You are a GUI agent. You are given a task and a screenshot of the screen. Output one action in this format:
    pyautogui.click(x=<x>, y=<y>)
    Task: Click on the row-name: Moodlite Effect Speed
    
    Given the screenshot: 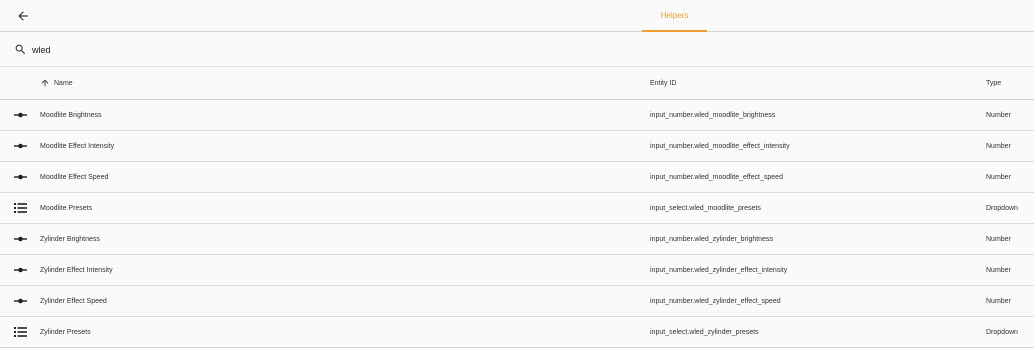 What is the action you would take?
    pyautogui.click(x=74, y=177)
    